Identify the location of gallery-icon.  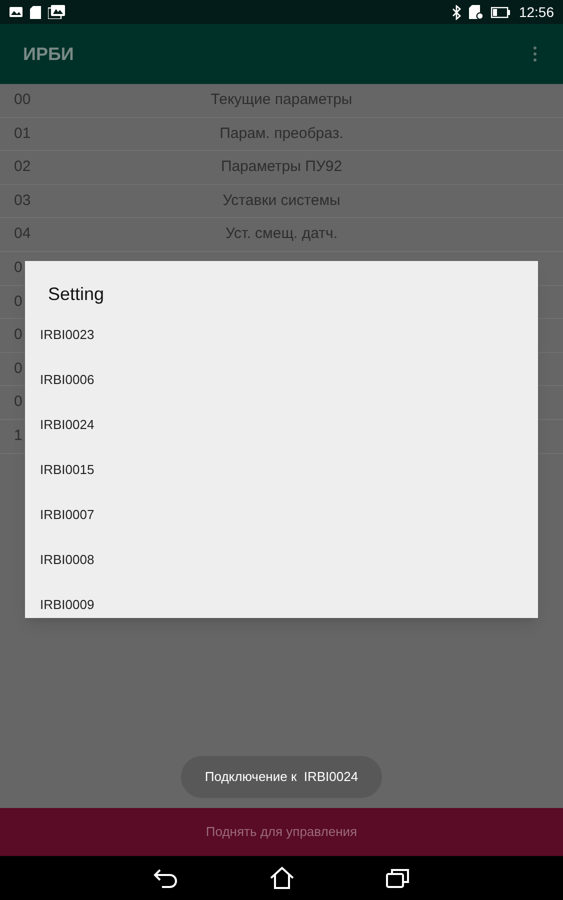
(56, 12).